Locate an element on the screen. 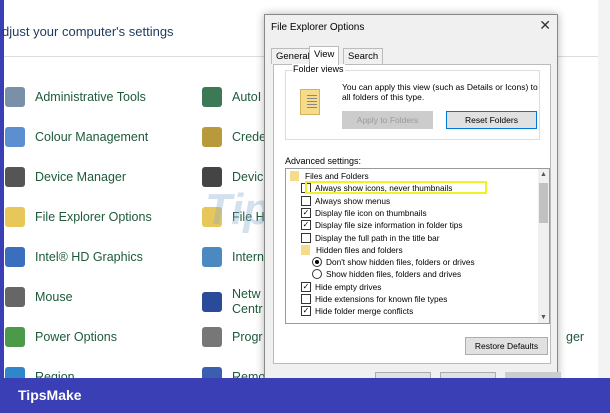 The height and width of the screenshot is (413, 610). highlight-box is located at coordinates (396, 187).